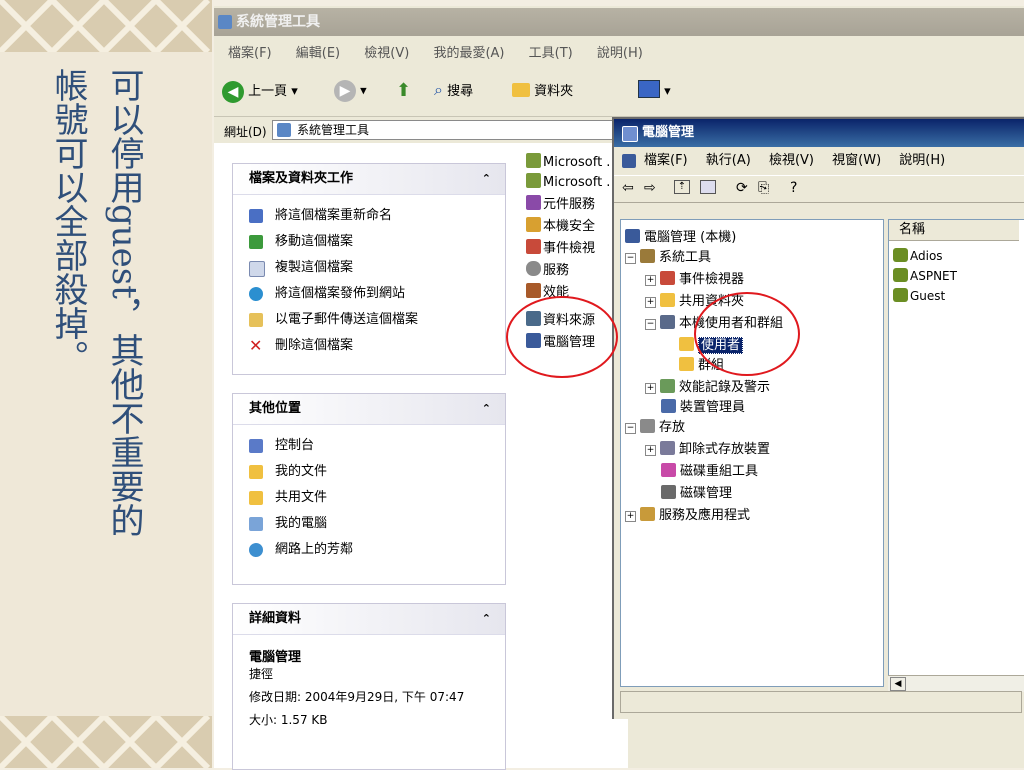 This screenshot has width=1024, height=770. What do you see at coordinates (954, 230) in the screenshot?
I see `column-header-name: 名稱` at bounding box center [954, 230].